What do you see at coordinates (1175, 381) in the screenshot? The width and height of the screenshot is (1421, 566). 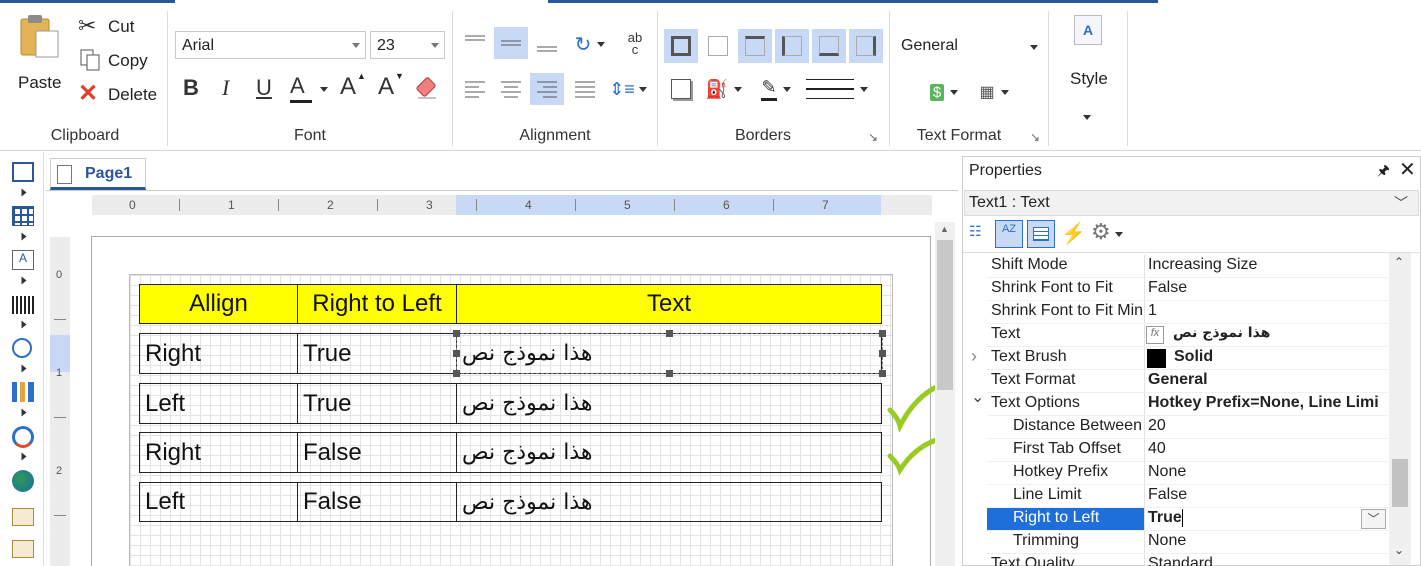 I see `property-row: Text Format General` at bounding box center [1175, 381].